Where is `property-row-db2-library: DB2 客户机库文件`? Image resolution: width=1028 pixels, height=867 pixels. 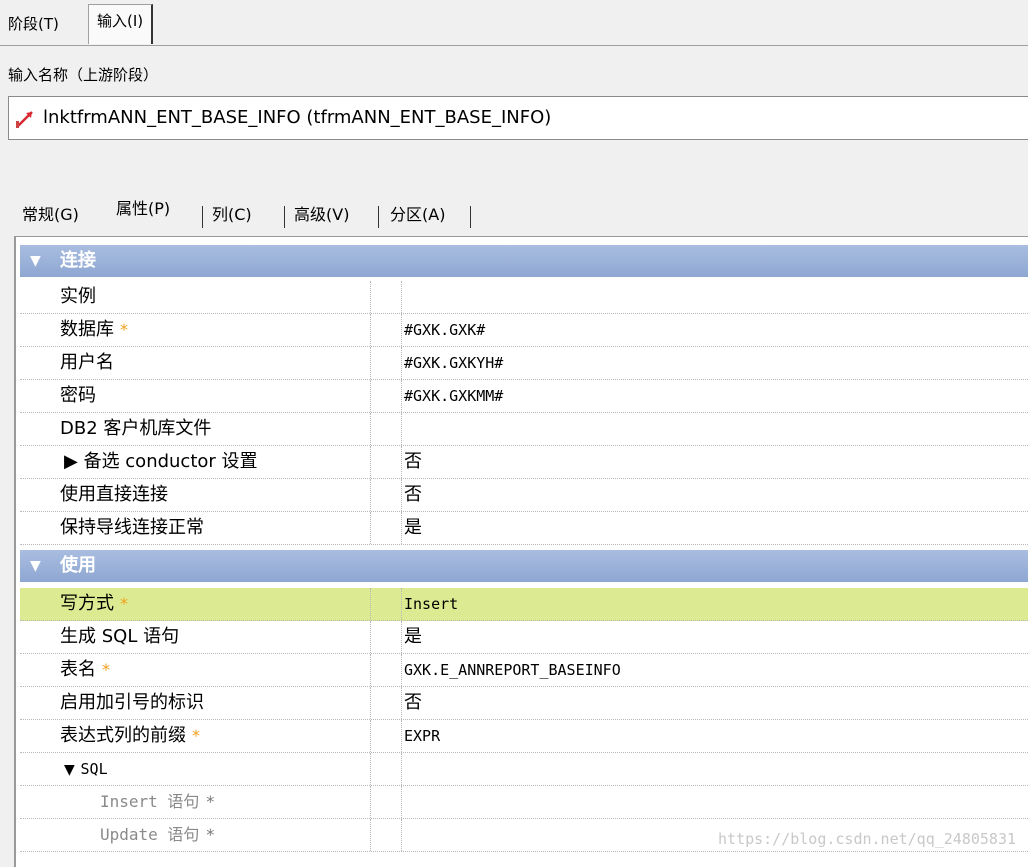 property-row-db2-library: DB2 客户机库文件 is located at coordinates (524, 429).